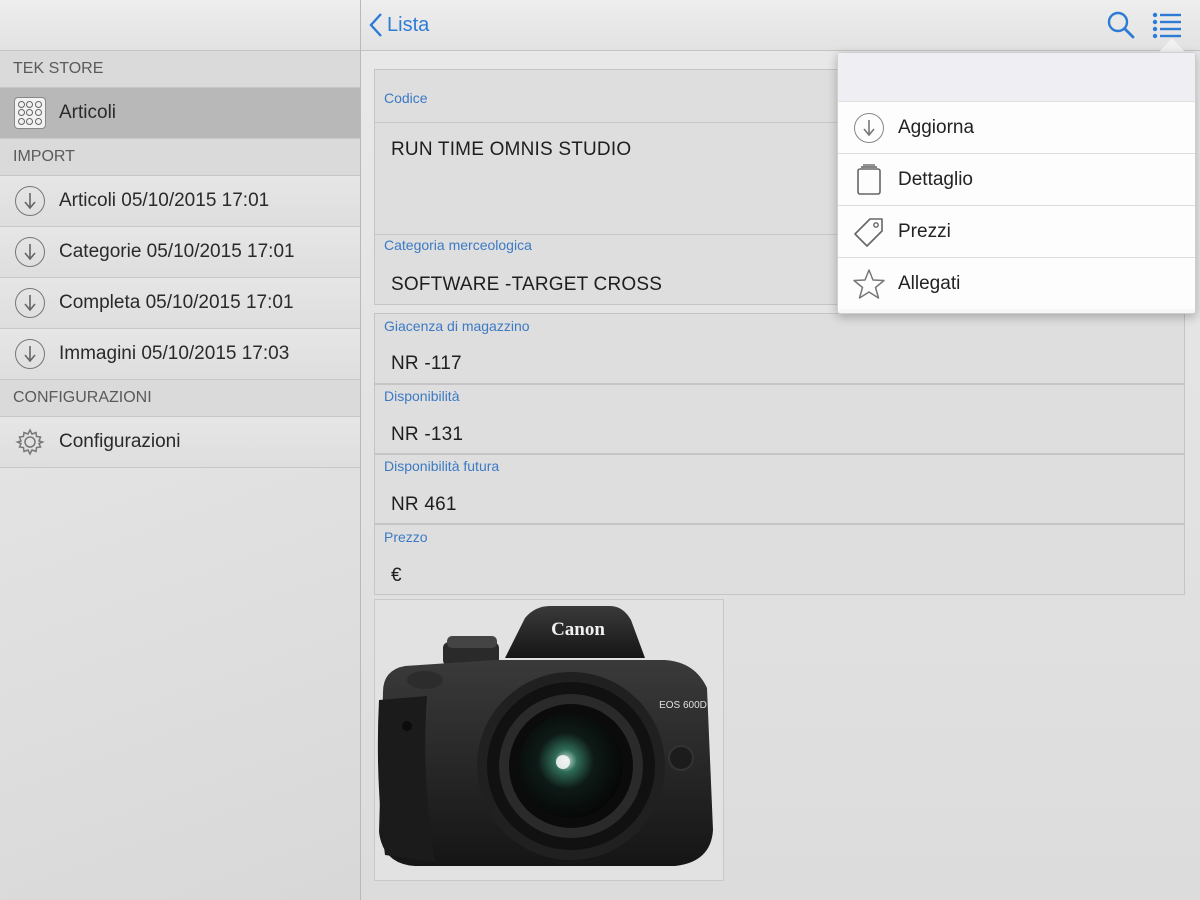 The image size is (1200, 900). Describe the element at coordinates (120, 441) in the screenshot. I see `sidebar-item-label: Configurazioni` at that location.